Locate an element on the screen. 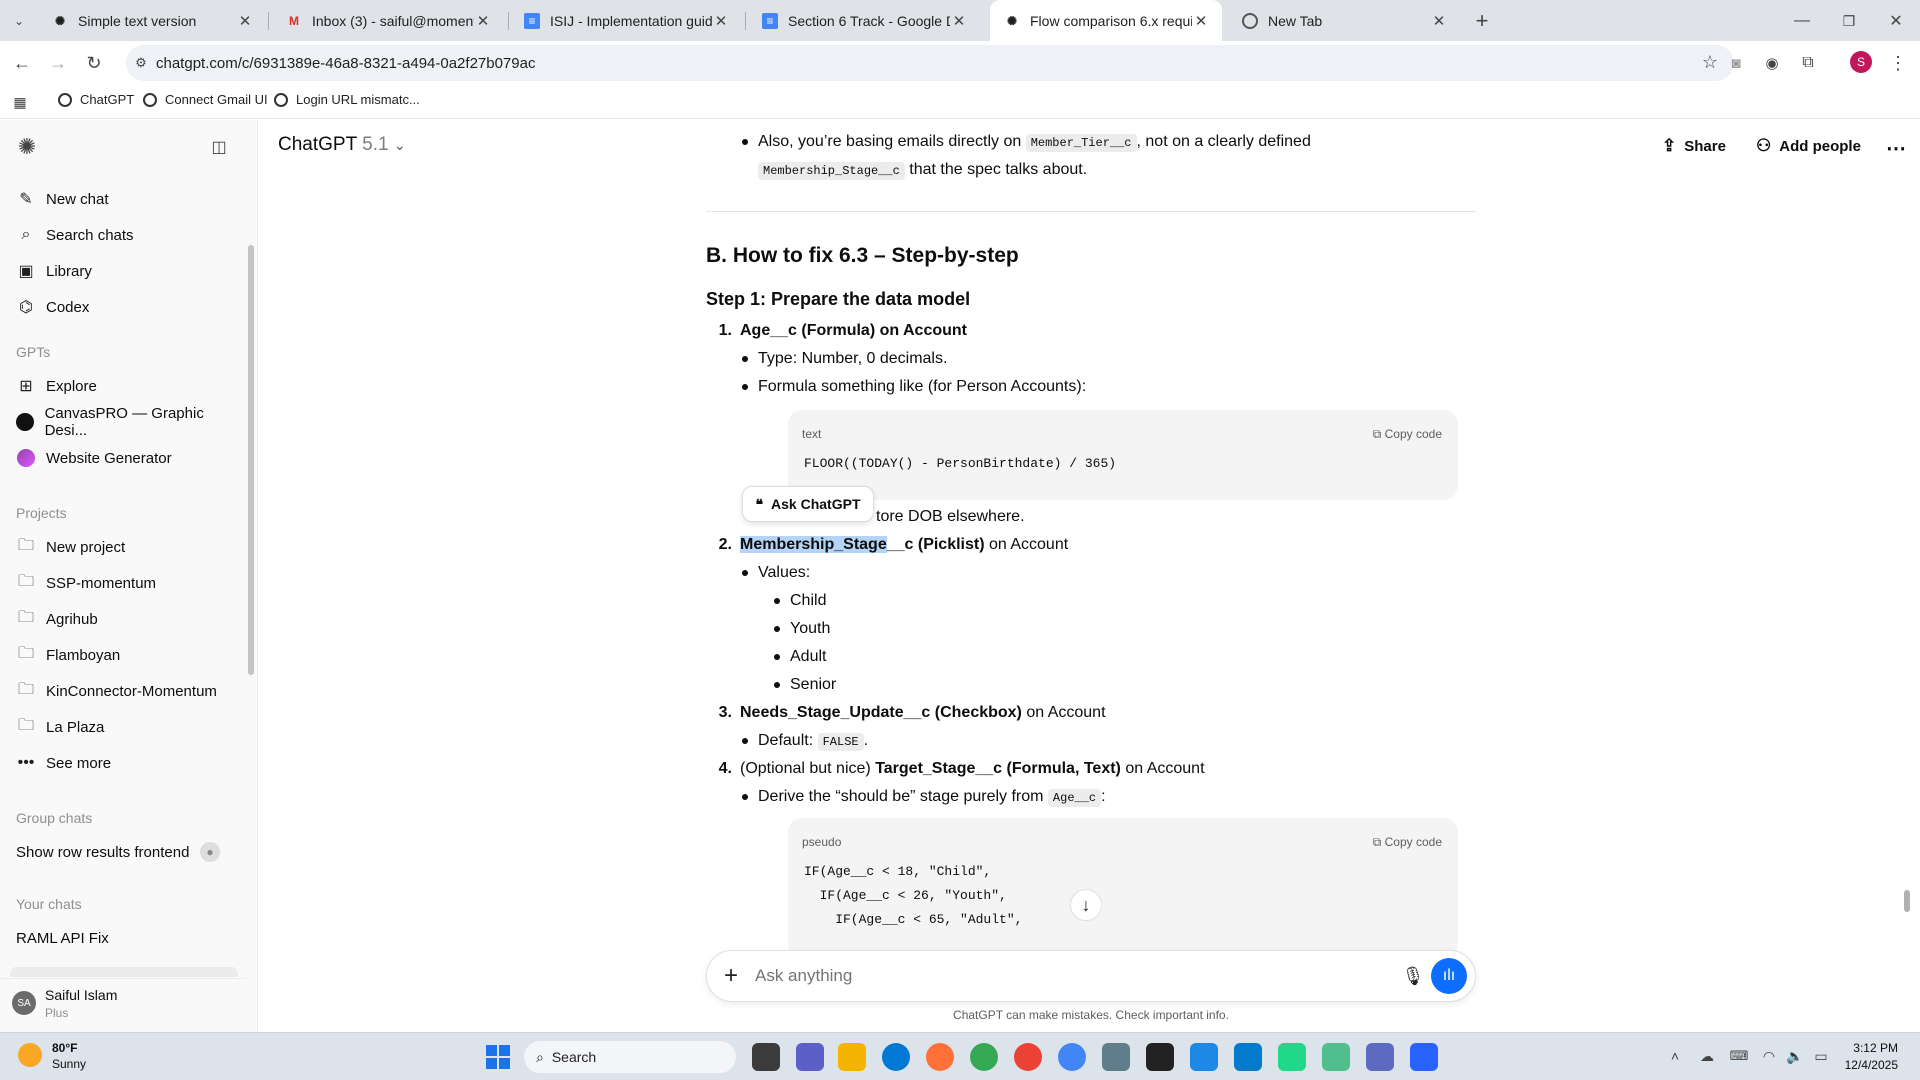  restore-icon: ❐ is located at coordinates (1849, 21).